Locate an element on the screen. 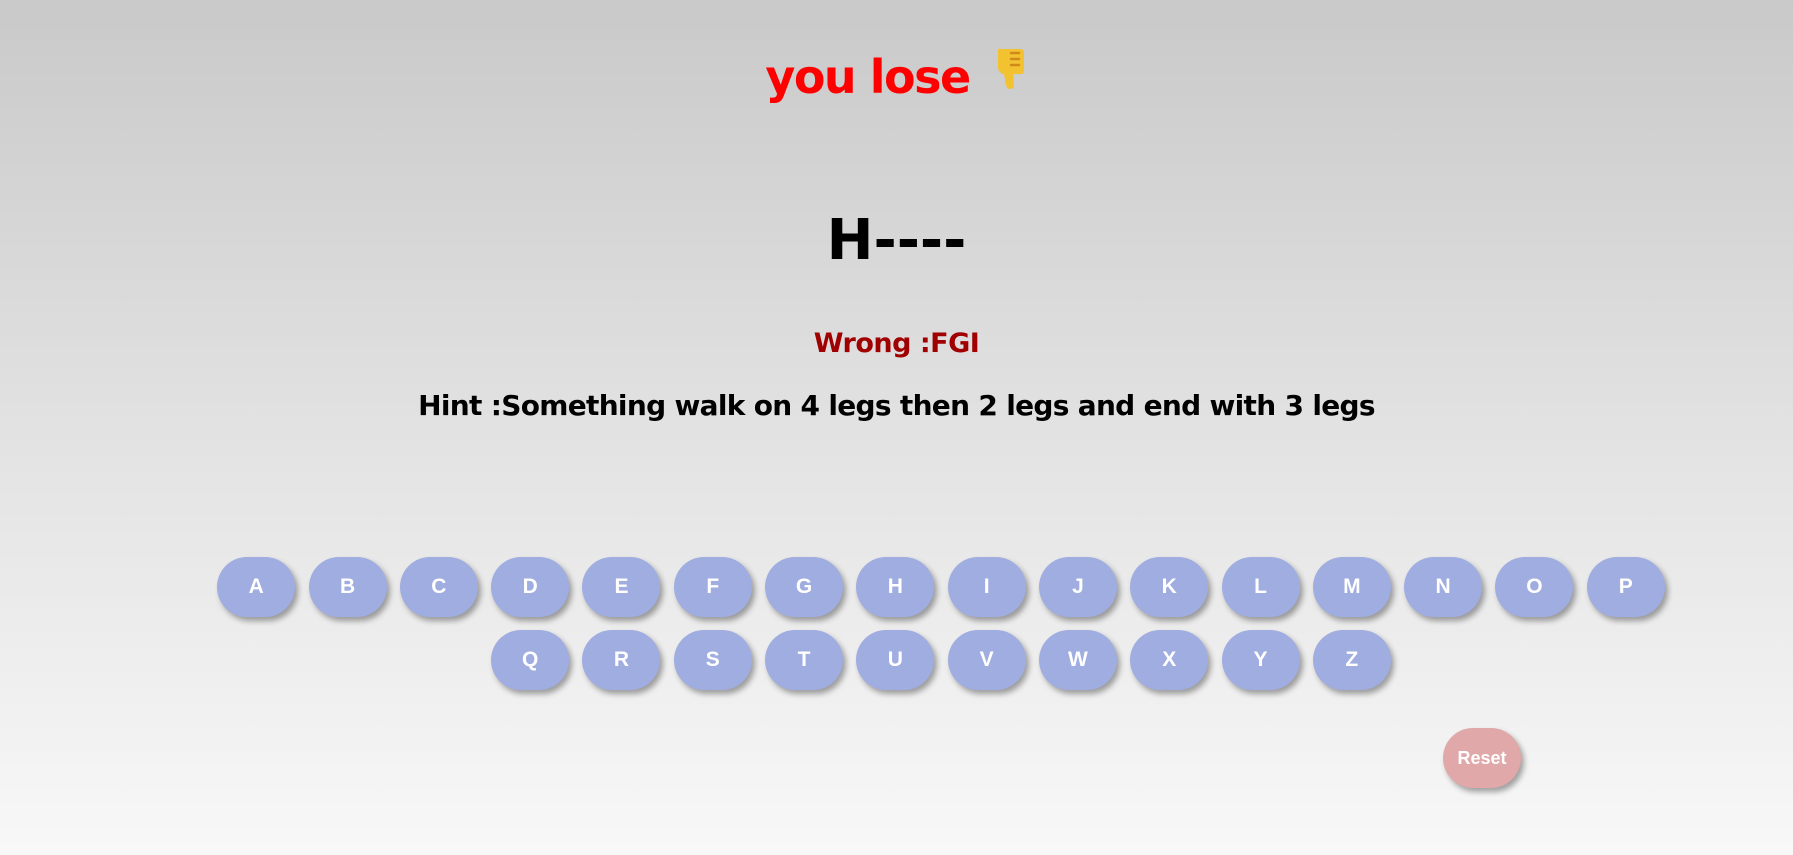 The height and width of the screenshot is (855, 1793). letter-key-r: R is located at coordinates (621, 660).